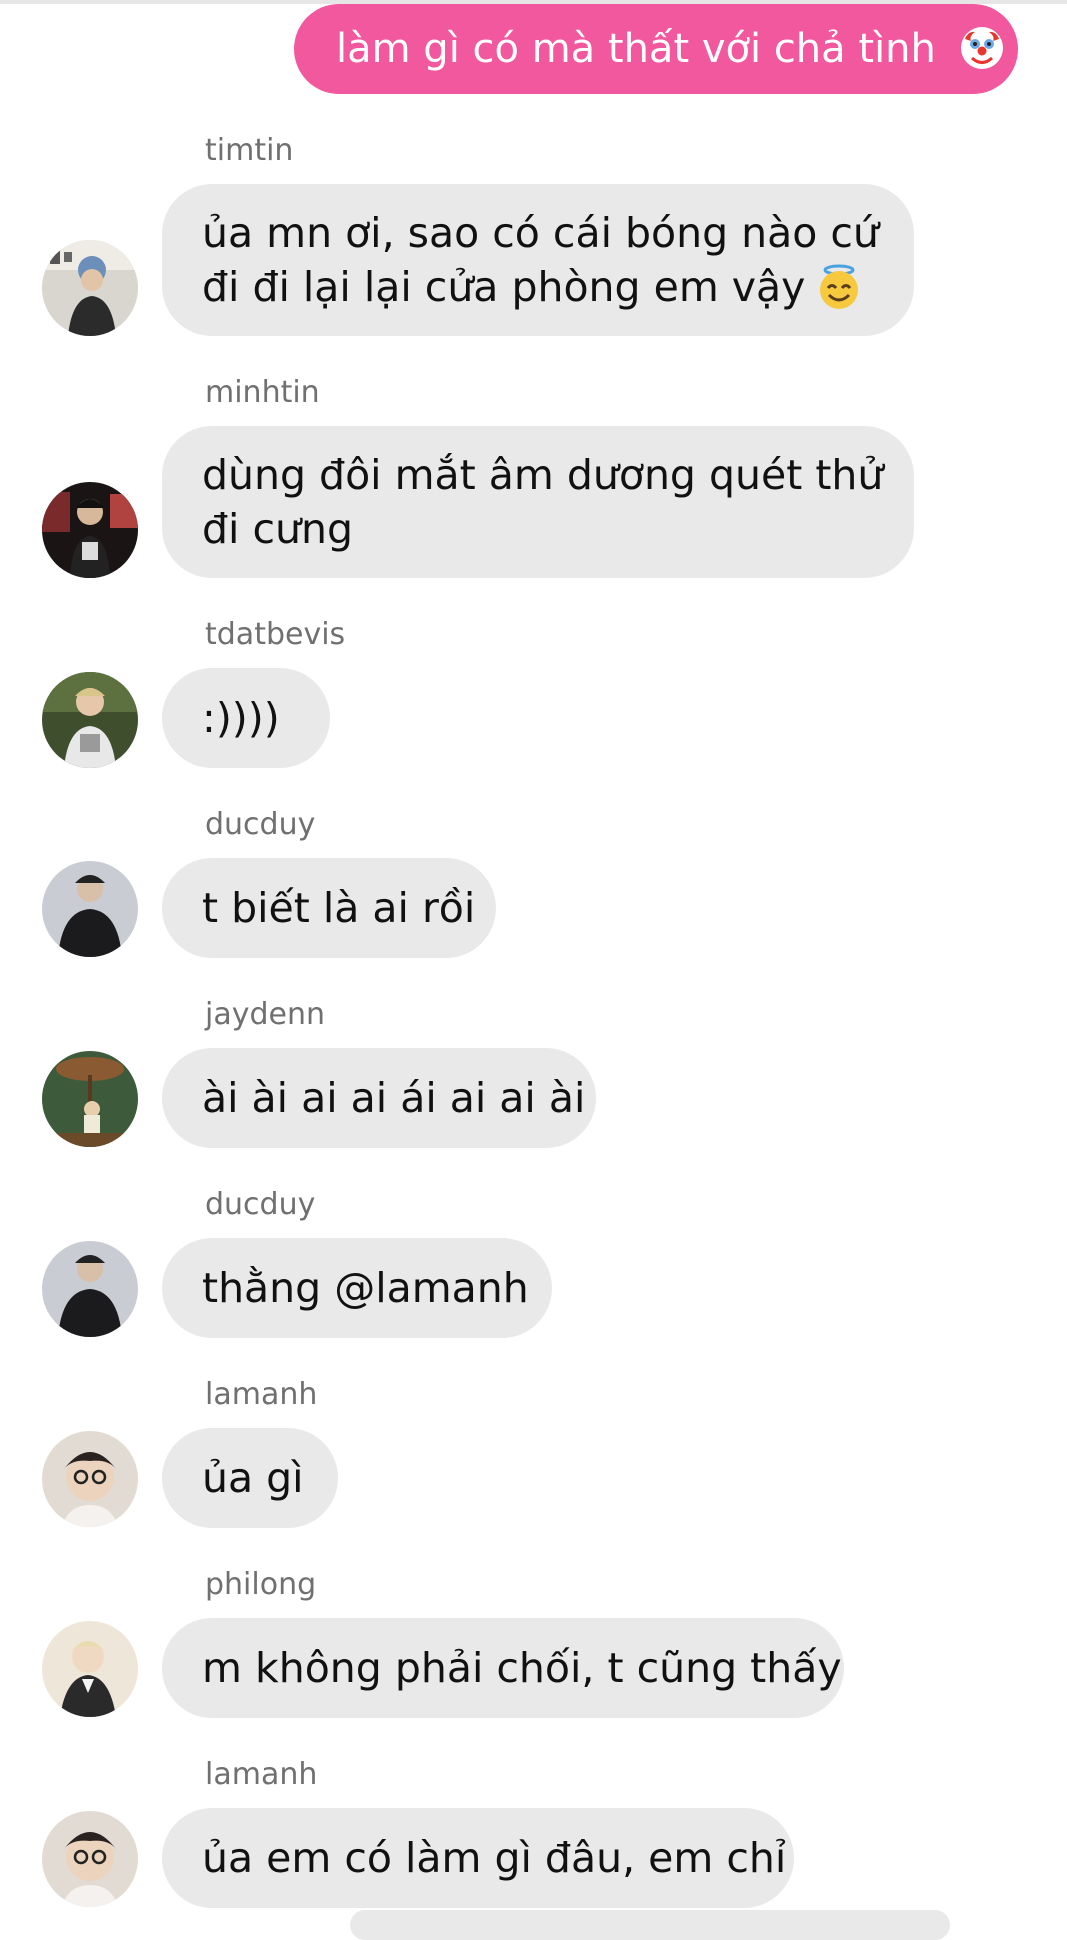 This screenshot has height=1940, width=1067. What do you see at coordinates (262, 392) in the screenshot?
I see `sender-name: minhtin` at bounding box center [262, 392].